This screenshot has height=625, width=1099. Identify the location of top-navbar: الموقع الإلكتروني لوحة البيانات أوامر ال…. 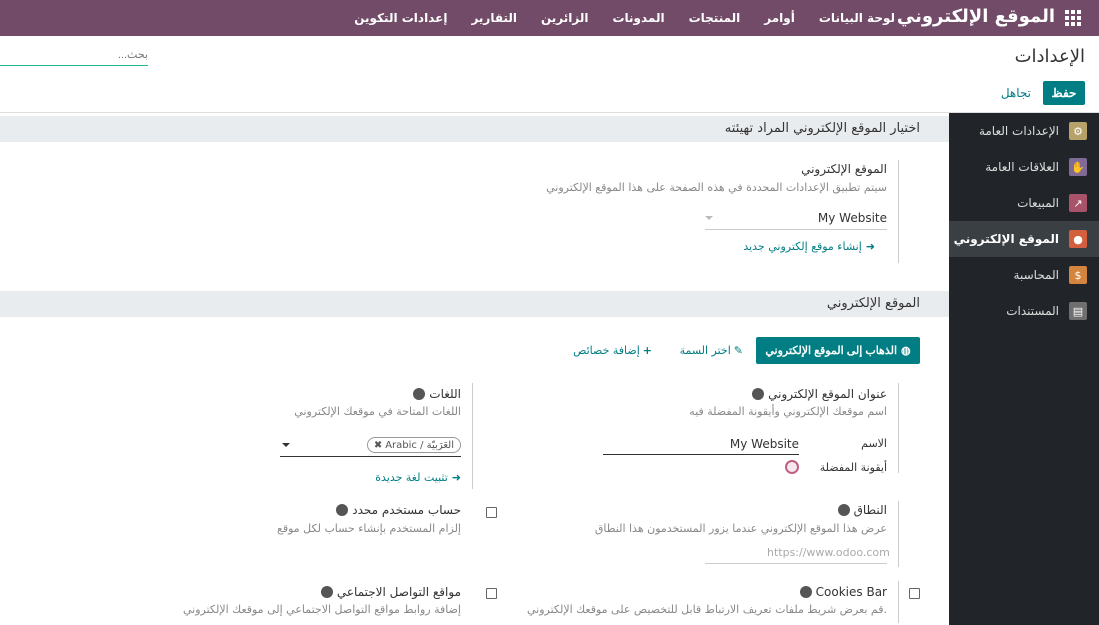
(549, 18).